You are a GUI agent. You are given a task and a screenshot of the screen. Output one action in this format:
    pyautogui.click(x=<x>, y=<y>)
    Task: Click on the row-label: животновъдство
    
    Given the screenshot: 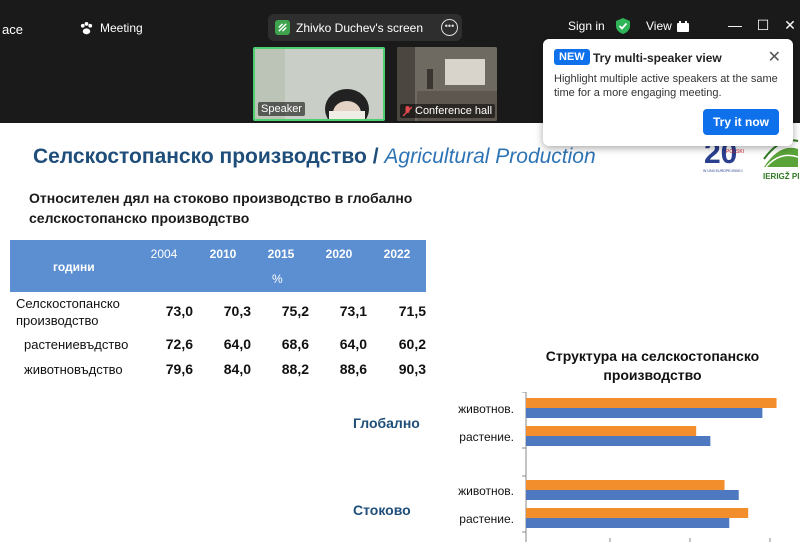 What is the action you would take?
    pyautogui.click(x=73, y=369)
    